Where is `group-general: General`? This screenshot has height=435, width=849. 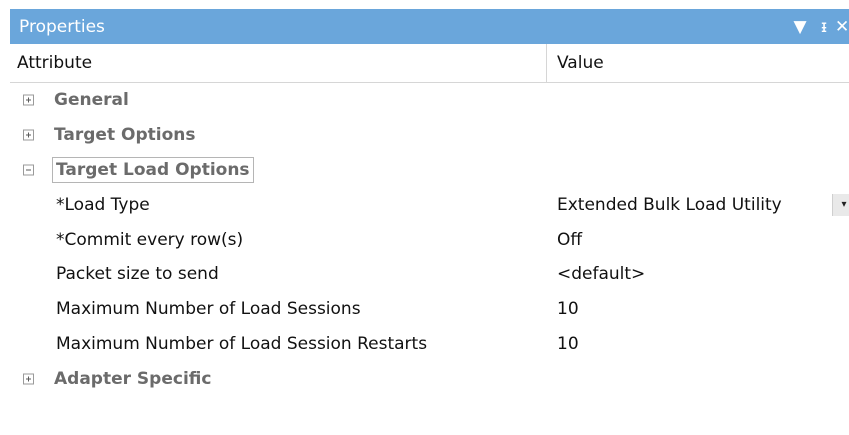 group-general: General is located at coordinates (429, 100).